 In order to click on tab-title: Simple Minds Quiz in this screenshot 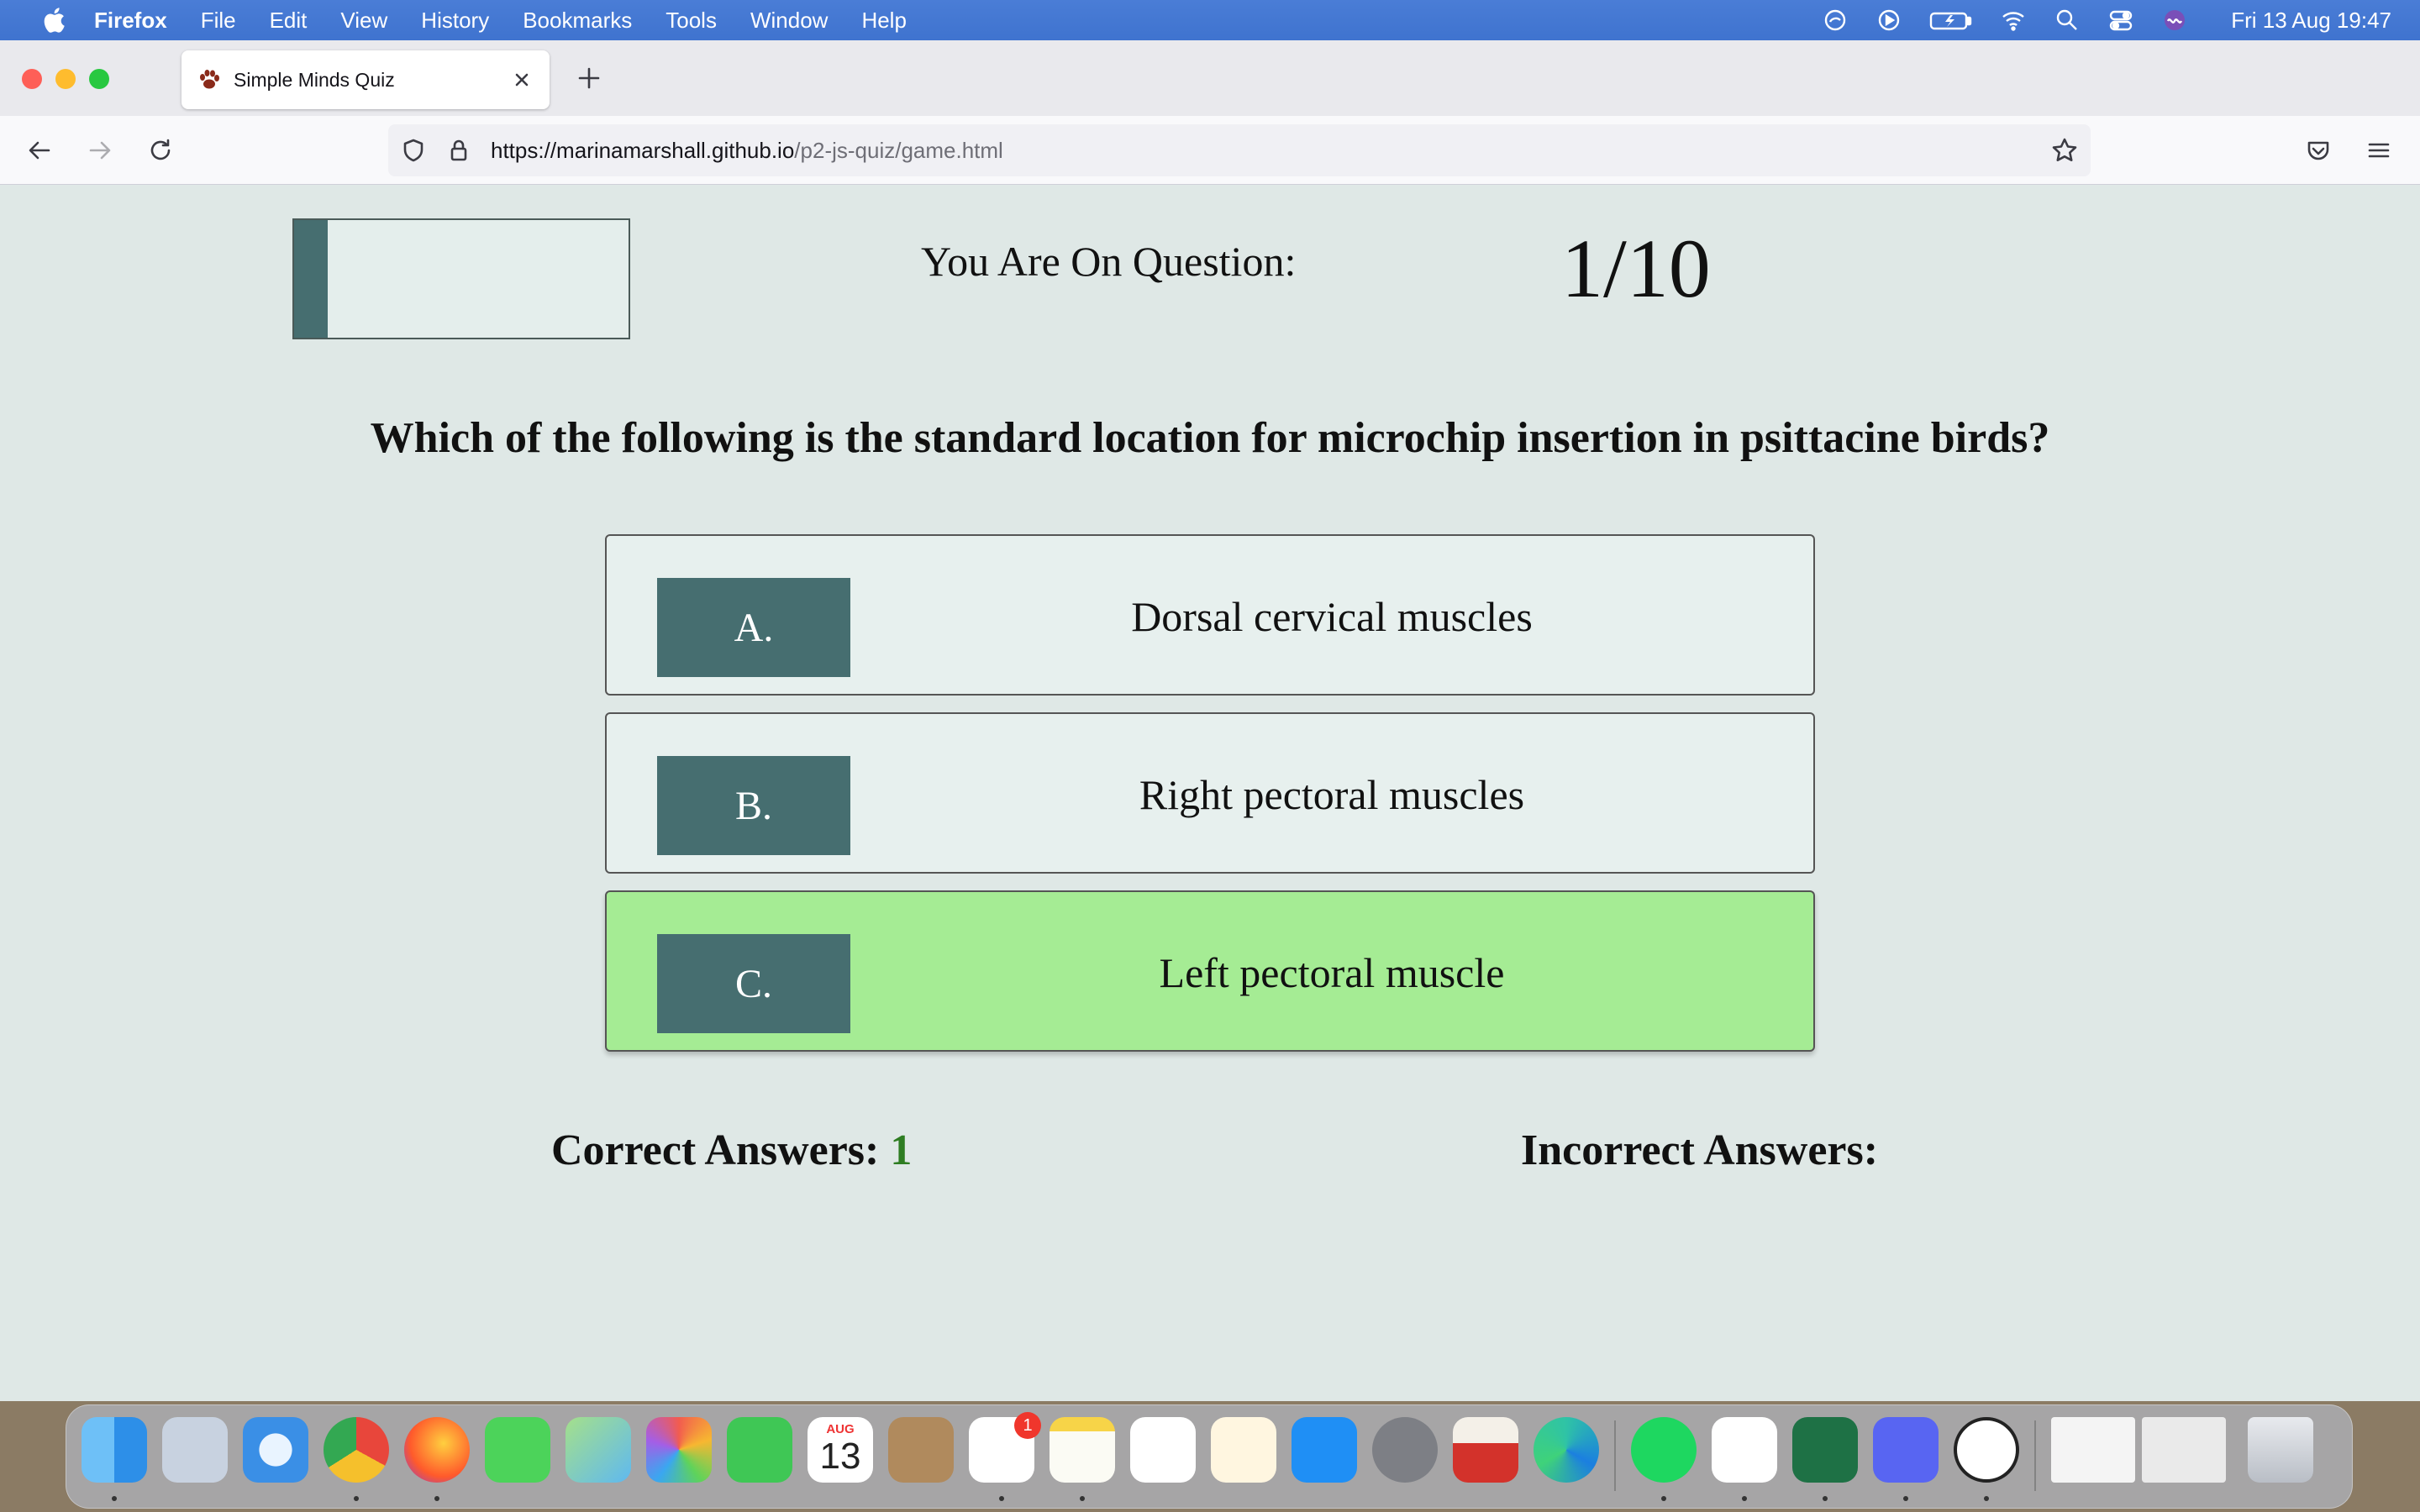, I will do `click(314, 79)`.